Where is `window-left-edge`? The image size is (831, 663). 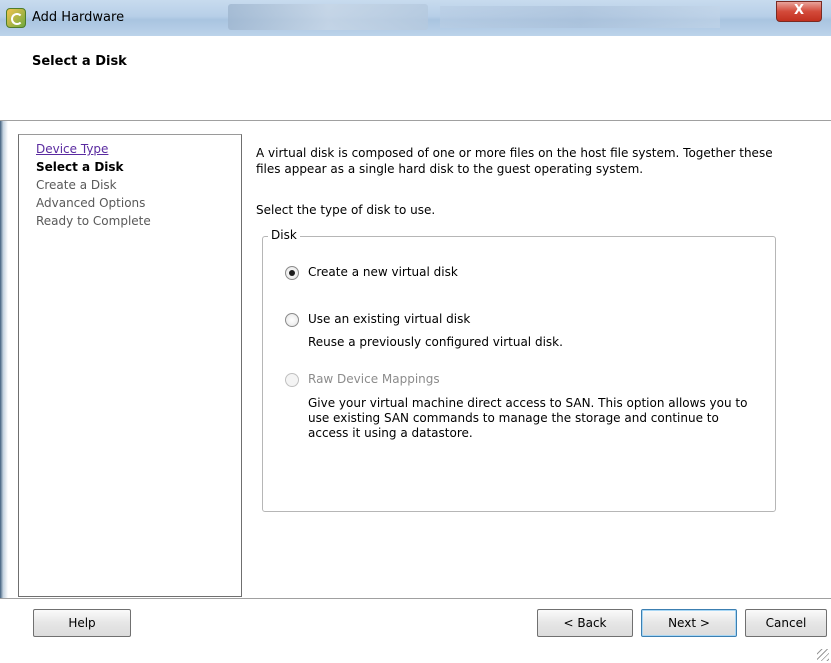
window-left-edge is located at coordinates (4, 349).